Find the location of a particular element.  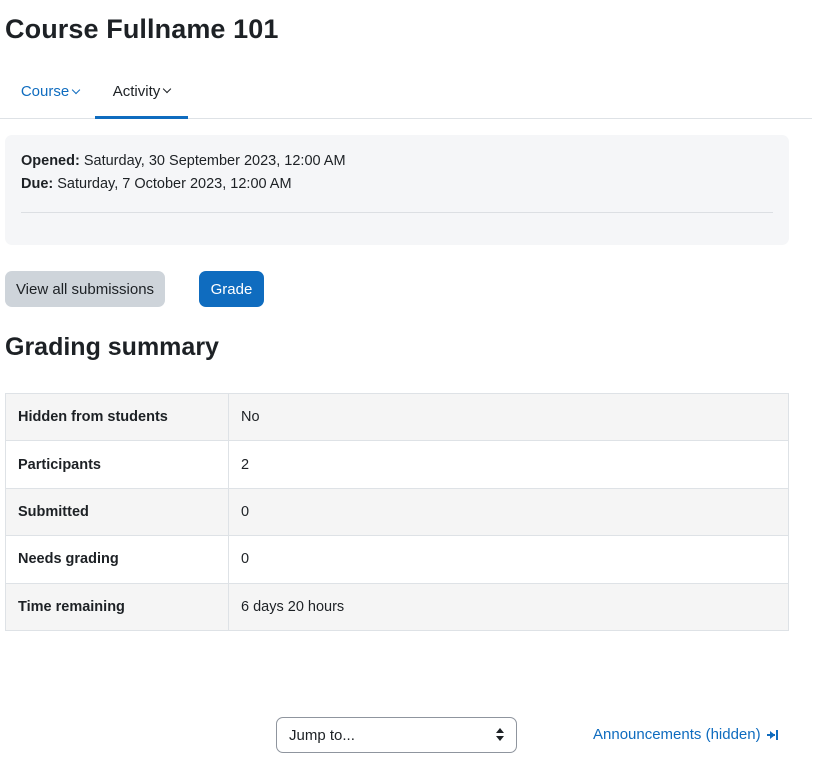

table-row: Hidden from students No is located at coordinates (397, 417).